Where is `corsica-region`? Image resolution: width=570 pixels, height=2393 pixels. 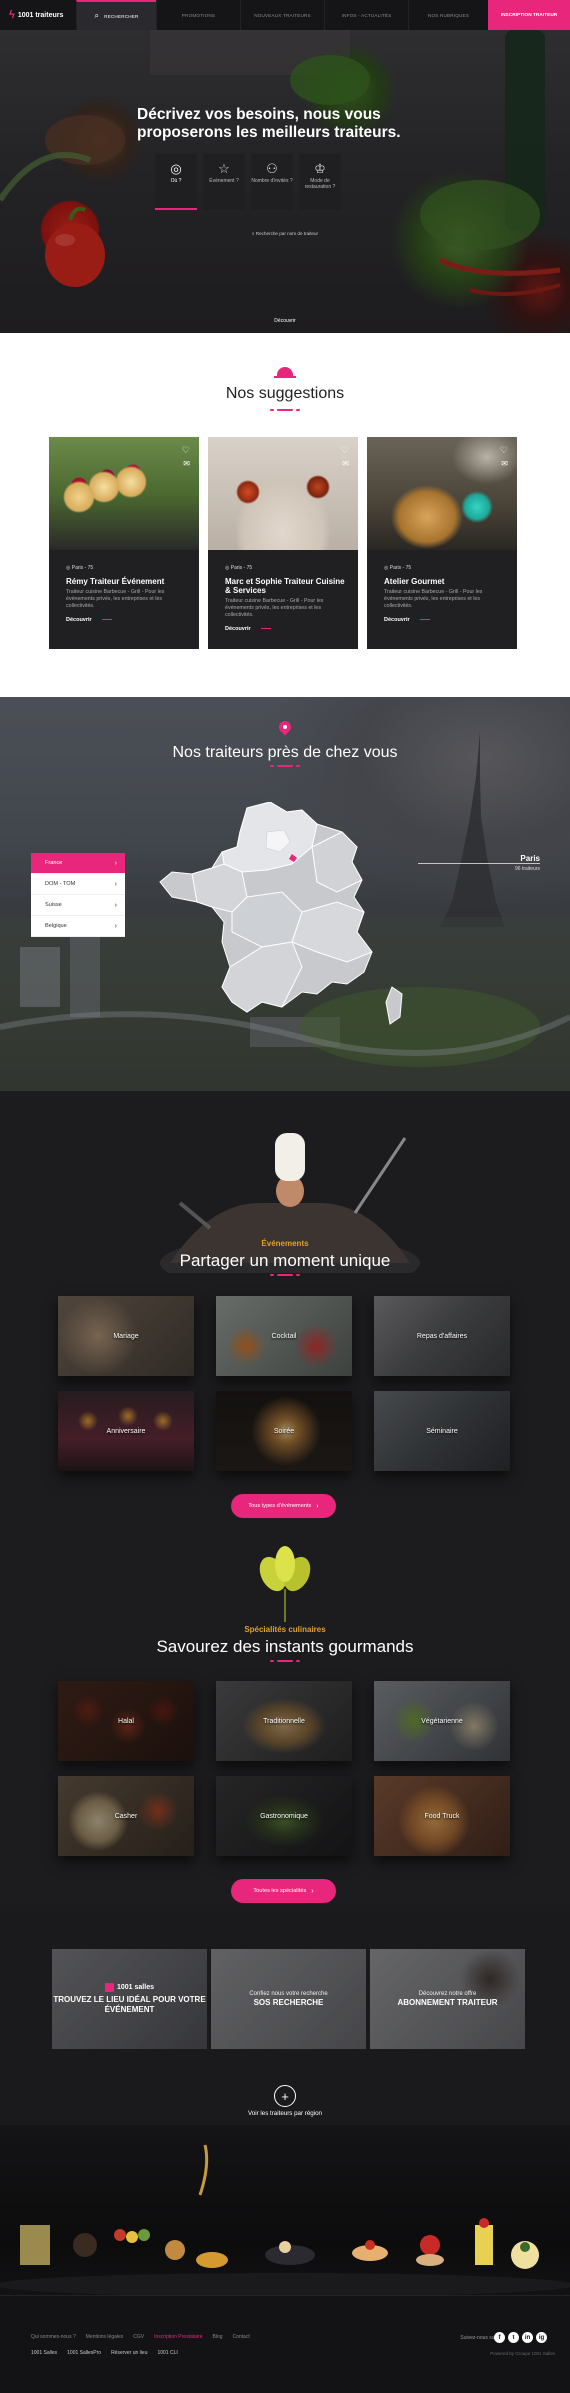
corsica-region is located at coordinates (394, 1005).